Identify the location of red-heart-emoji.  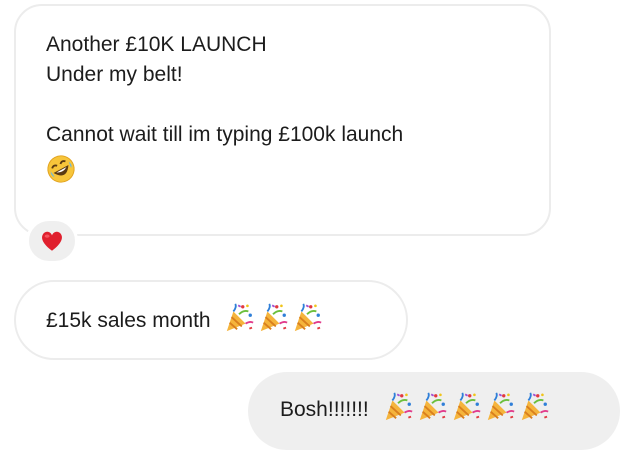
(52, 241).